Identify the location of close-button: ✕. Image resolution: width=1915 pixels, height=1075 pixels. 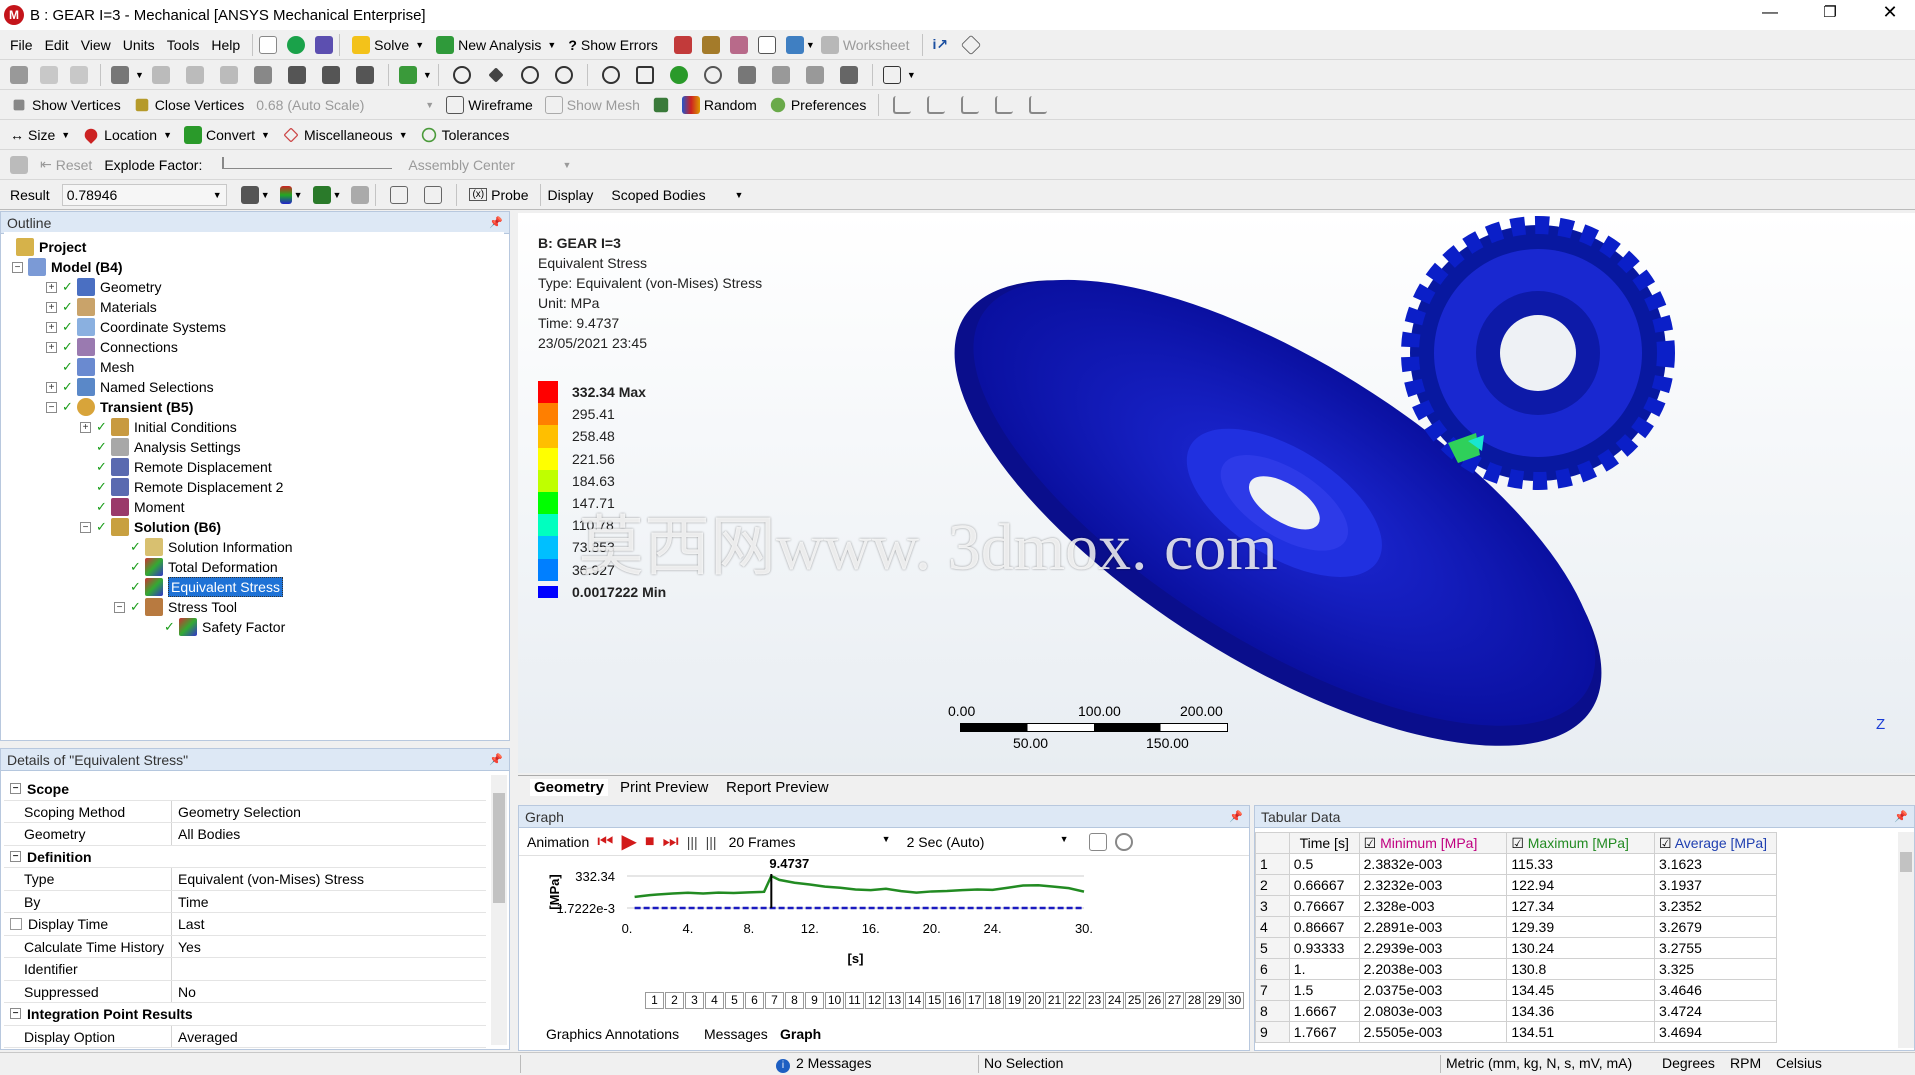
(1890, 12).